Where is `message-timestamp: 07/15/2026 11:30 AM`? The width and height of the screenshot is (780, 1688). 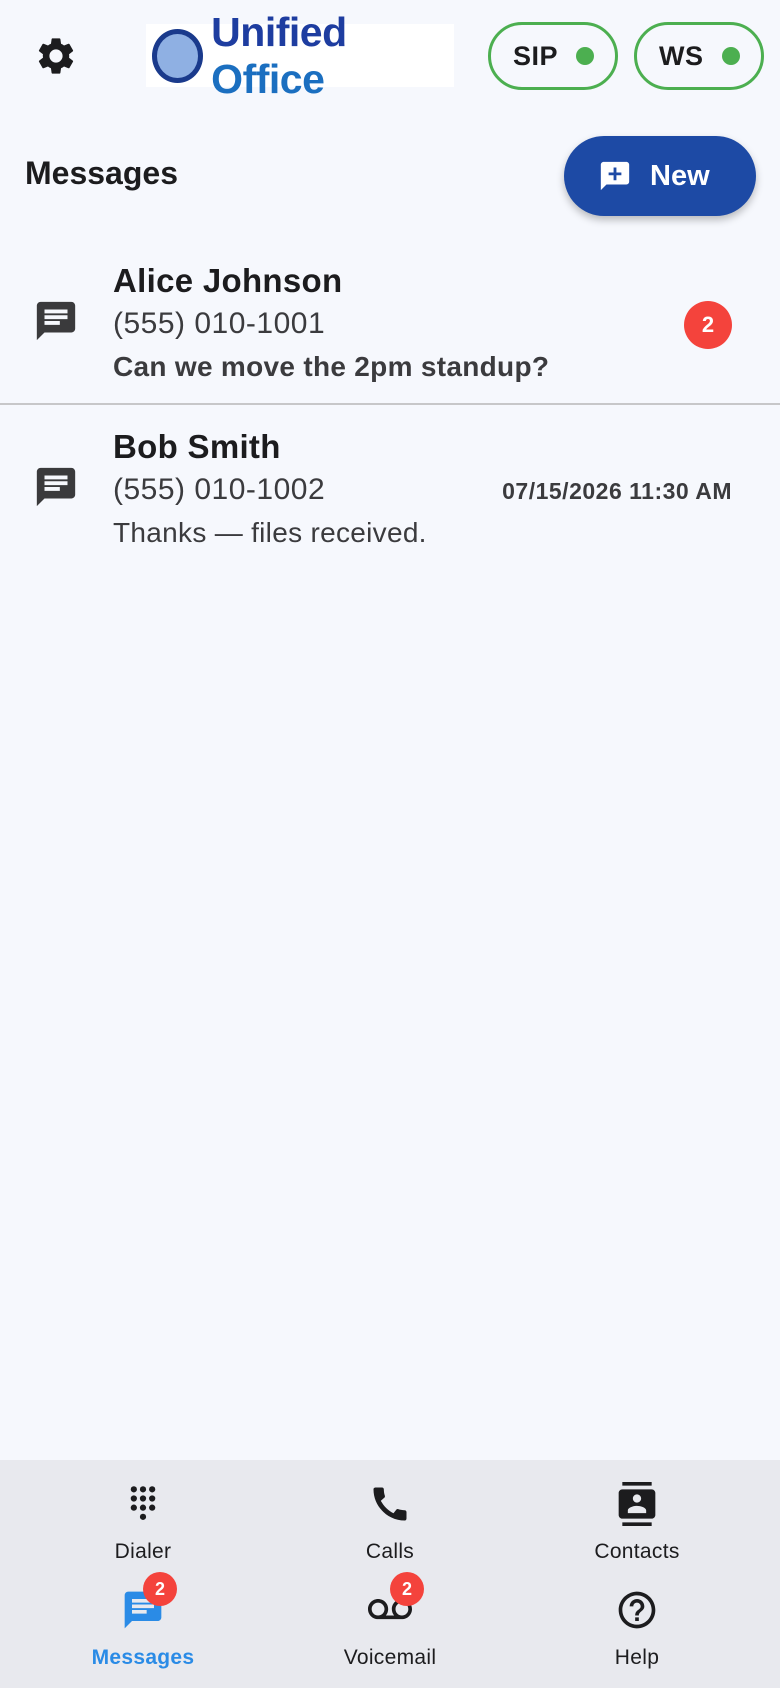
message-timestamp: 07/15/2026 11:30 AM is located at coordinates (617, 491).